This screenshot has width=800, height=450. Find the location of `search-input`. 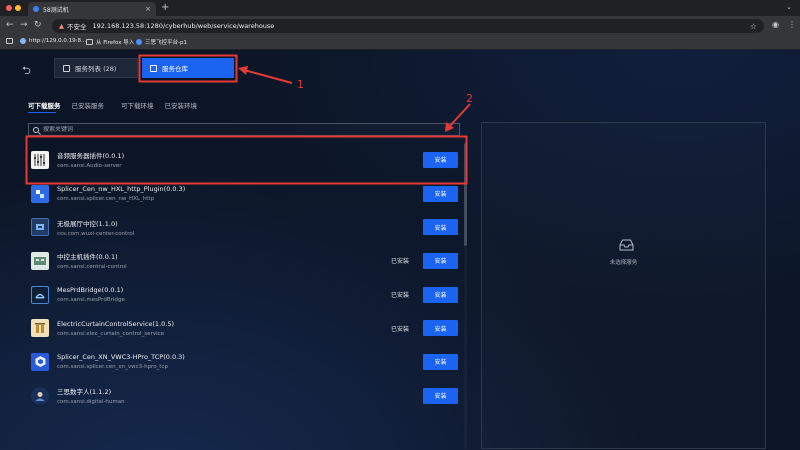

search-input is located at coordinates (251, 129).